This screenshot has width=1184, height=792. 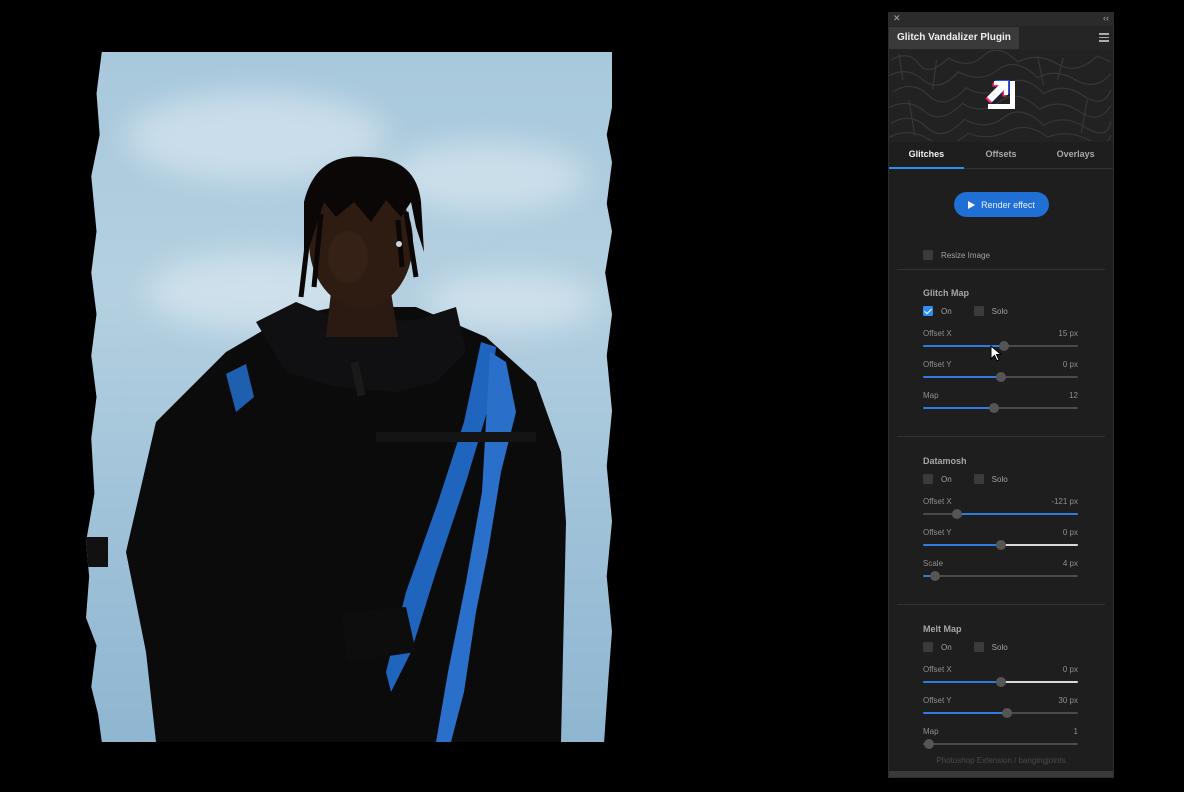 What do you see at coordinates (1001, 760) in the screenshot?
I see `footer-text: Photoshop Extension / bangingjoints` at bounding box center [1001, 760].